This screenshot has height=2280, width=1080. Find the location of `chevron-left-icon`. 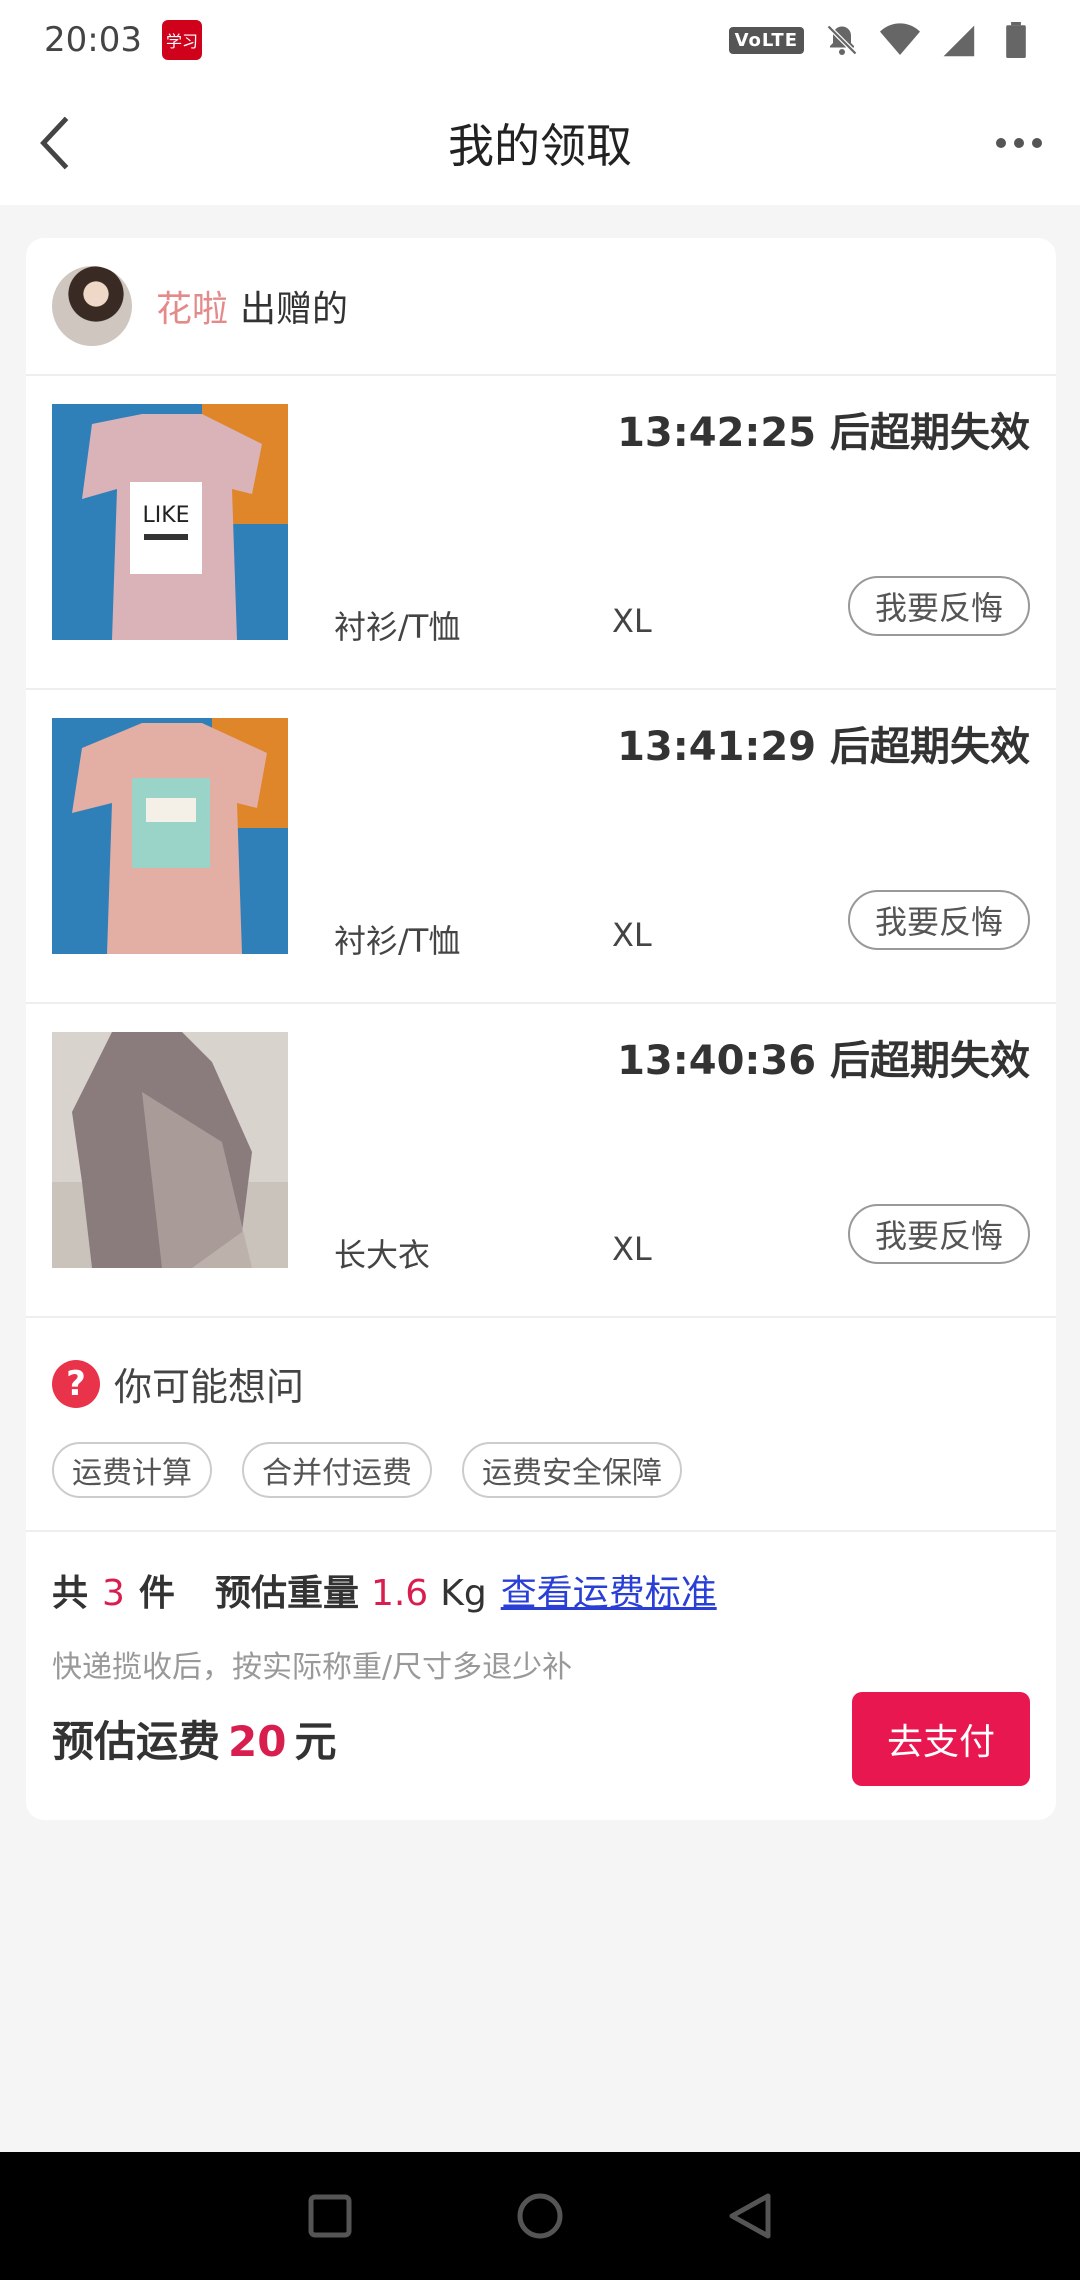

chevron-left-icon is located at coordinates (54, 143).